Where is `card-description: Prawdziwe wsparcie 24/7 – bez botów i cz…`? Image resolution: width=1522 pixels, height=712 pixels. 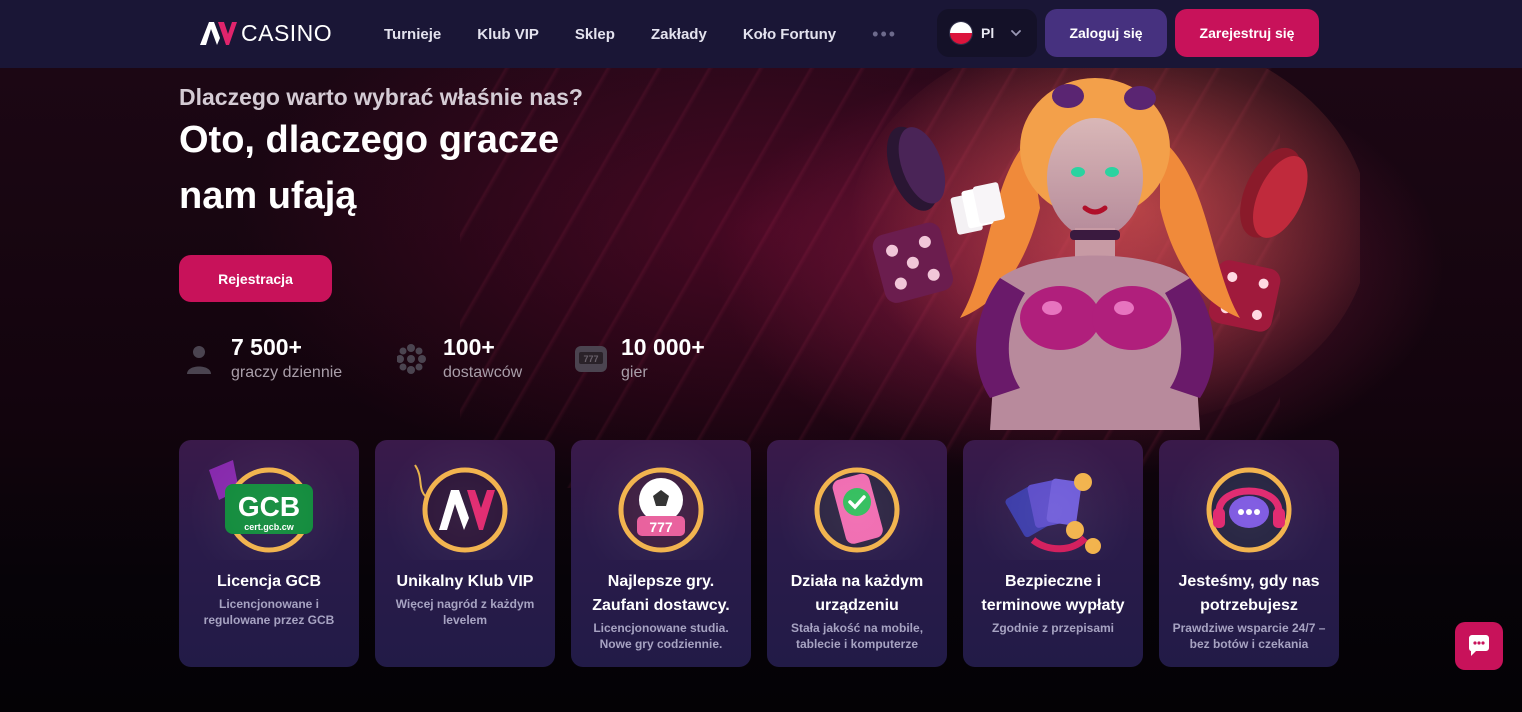
card-description: Prawdziwe wsparcie 24/7 – bez botów i cz… is located at coordinates (1249, 636).